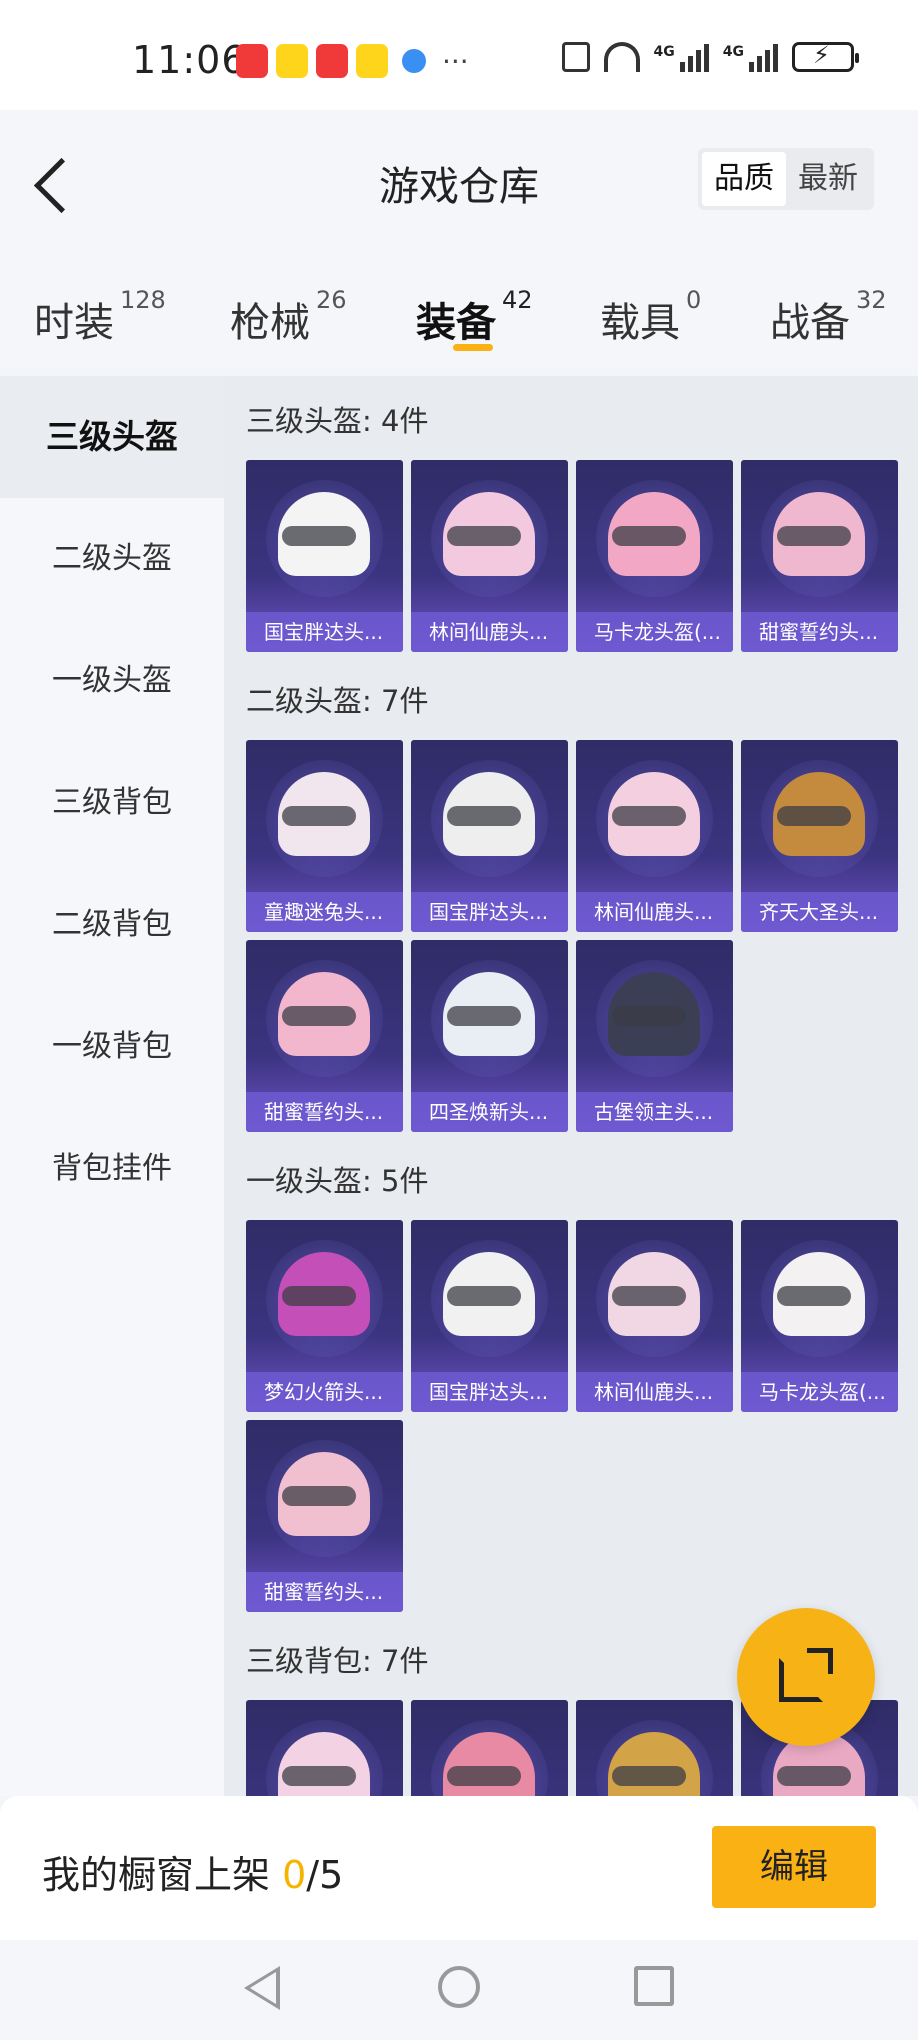 Image resolution: width=918 pixels, height=2040 pixels. Describe the element at coordinates (473, 347) in the screenshot. I see `active-tab-indicator` at that location.